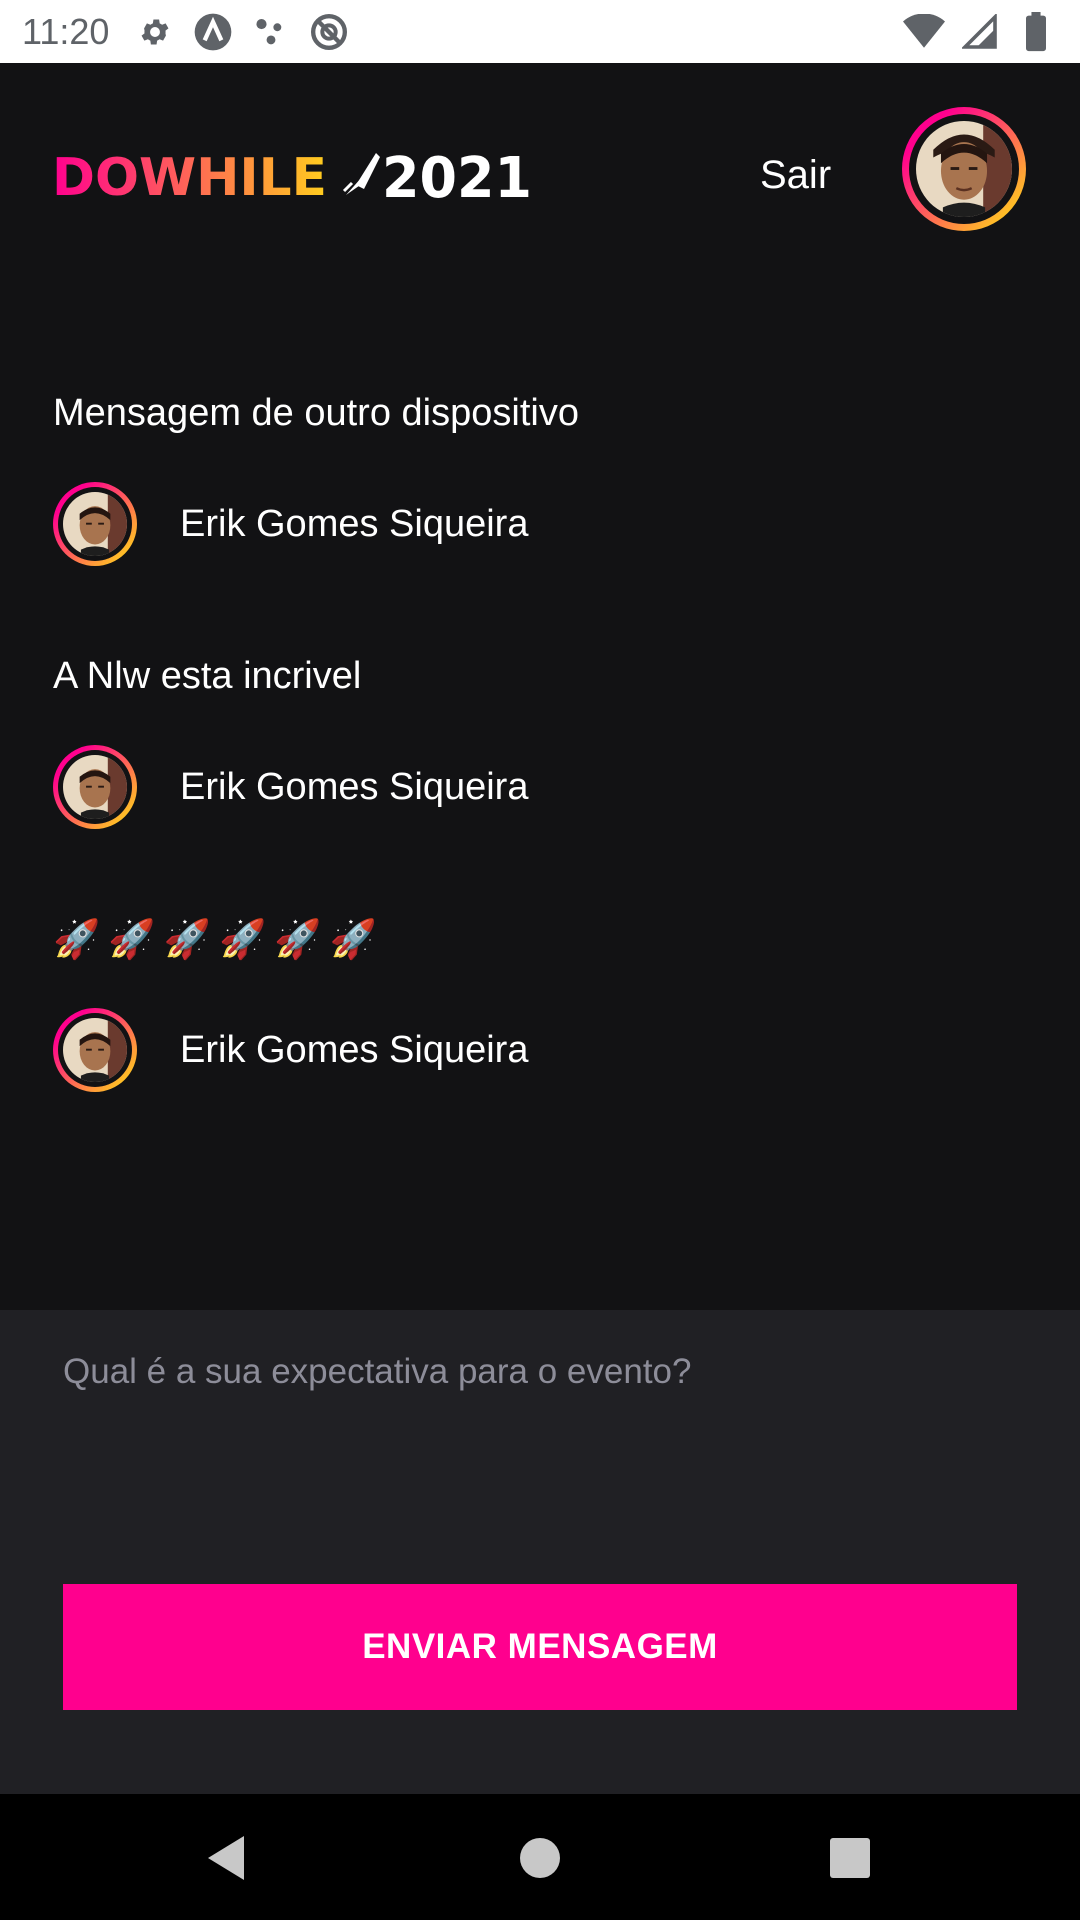 This screenshot has width=1080, height=1920. I want to click on dowhile-logo: DOWHILE 2021, so click(292, 175).